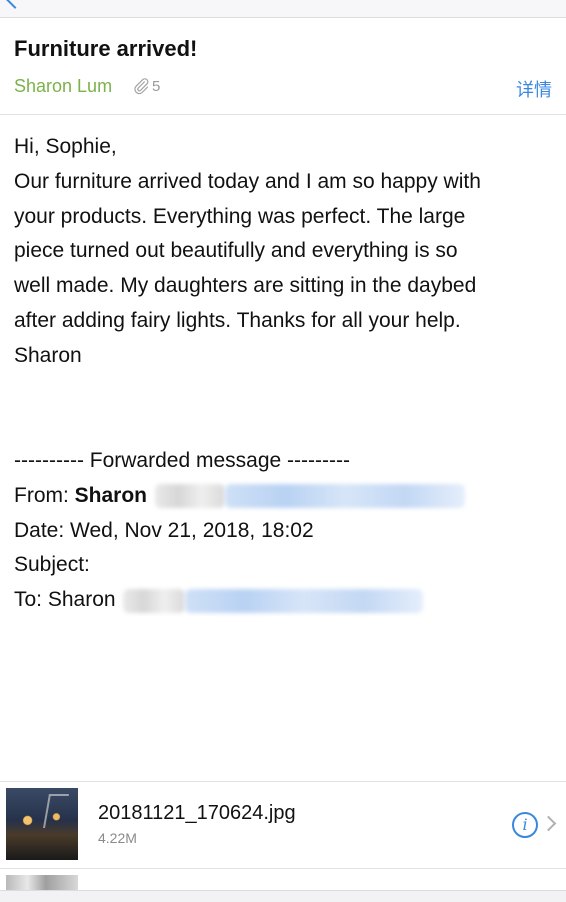  I want to click on forwarded-subject: Subject:, so click(52, 565).